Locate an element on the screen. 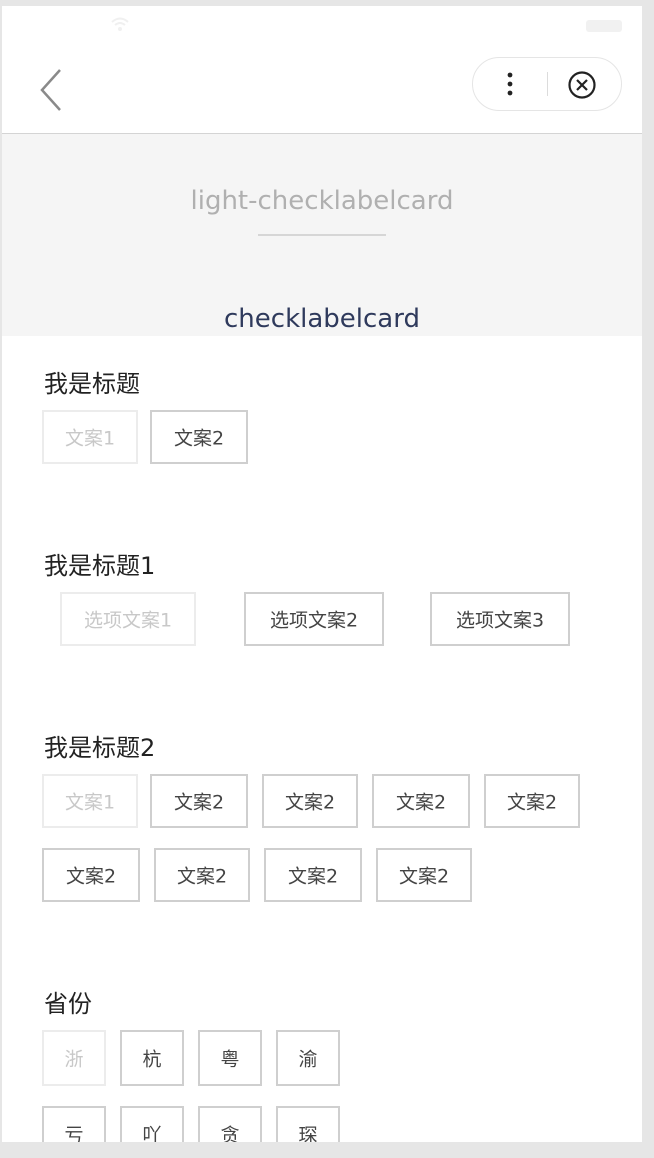  more-button is located at coordinates (510, 84).